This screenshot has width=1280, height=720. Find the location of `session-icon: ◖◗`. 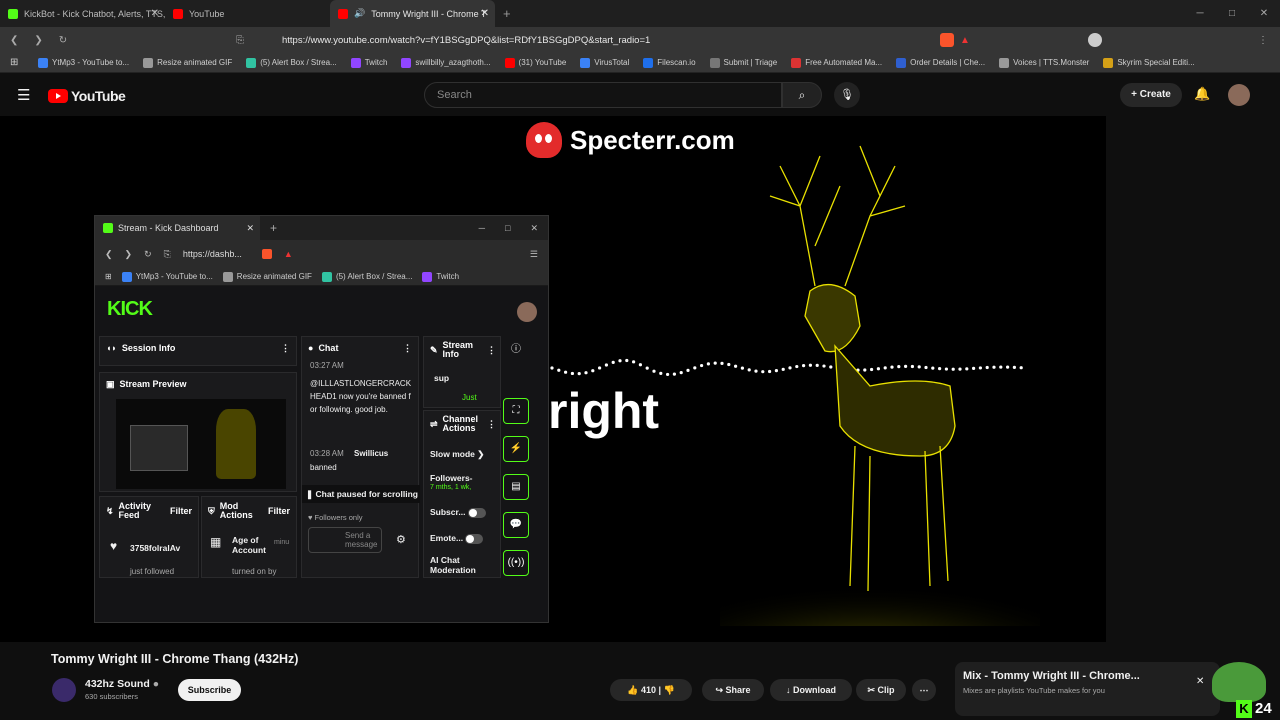

session-icon: ◖◗ is located at coordinates (111, 348).